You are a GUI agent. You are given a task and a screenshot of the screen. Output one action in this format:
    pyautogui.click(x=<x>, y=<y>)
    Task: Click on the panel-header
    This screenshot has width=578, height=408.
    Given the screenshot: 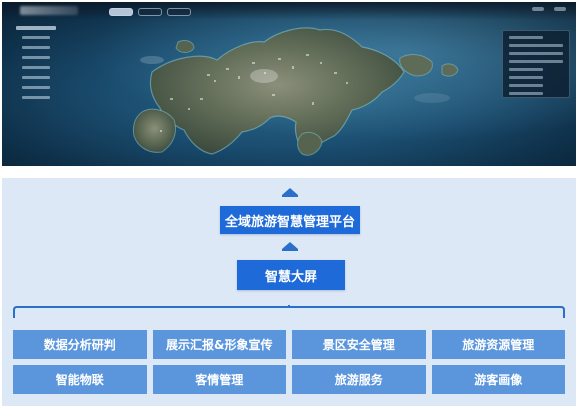 What is the action you would take?
    pyautogui.click(x=36, y=28)
    